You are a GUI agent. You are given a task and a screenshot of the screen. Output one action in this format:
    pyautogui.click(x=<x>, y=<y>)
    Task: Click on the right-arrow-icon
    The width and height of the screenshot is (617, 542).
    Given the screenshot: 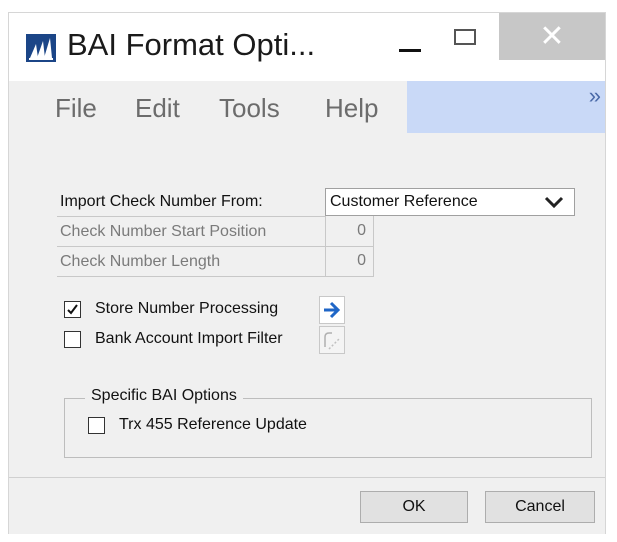 What is the action you would take?
    pyautogui.click(x=332, y=310)
    